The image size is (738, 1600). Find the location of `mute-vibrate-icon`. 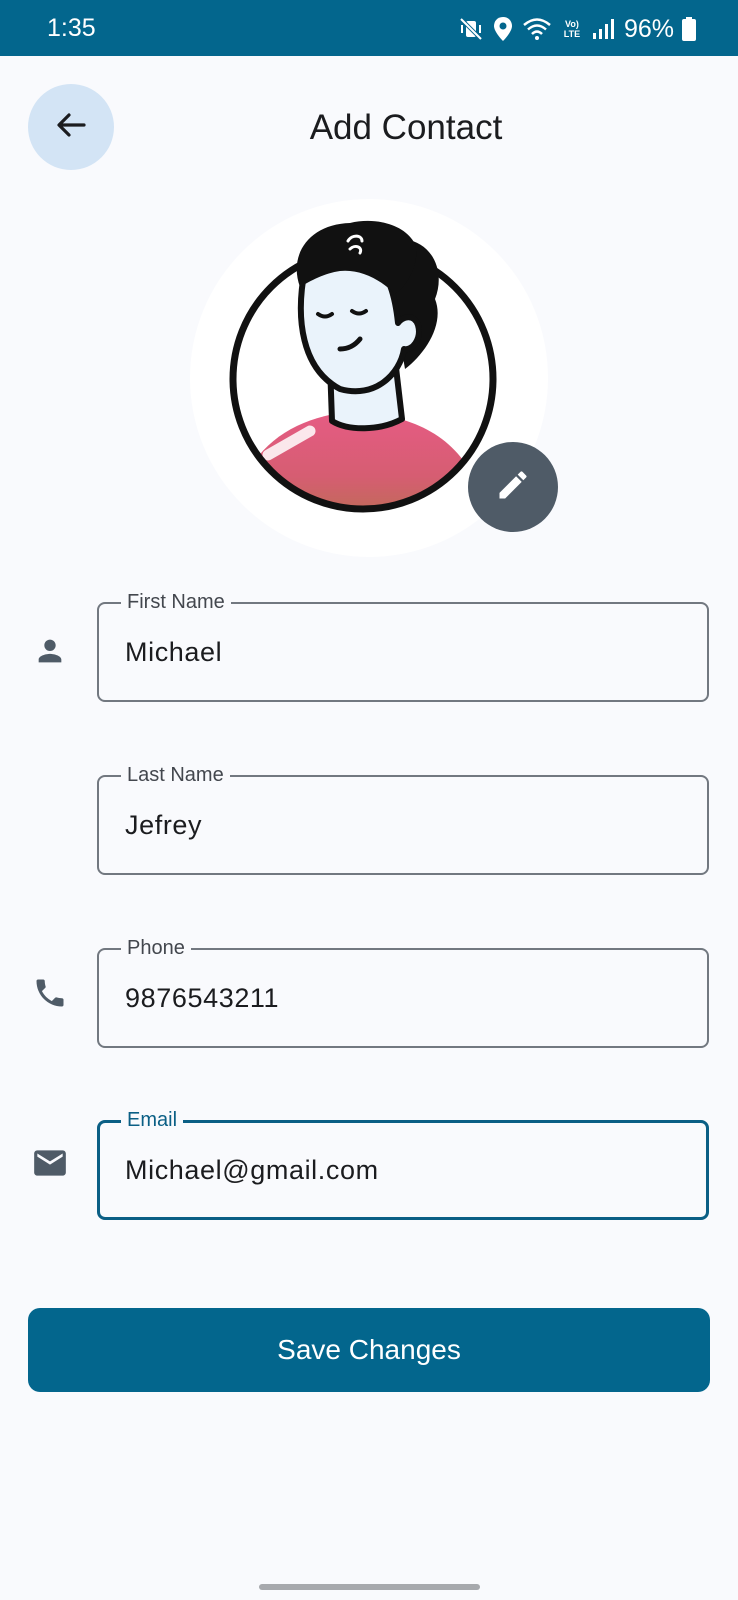

mute-vibrate-icon is located at coordinates (471, 29).